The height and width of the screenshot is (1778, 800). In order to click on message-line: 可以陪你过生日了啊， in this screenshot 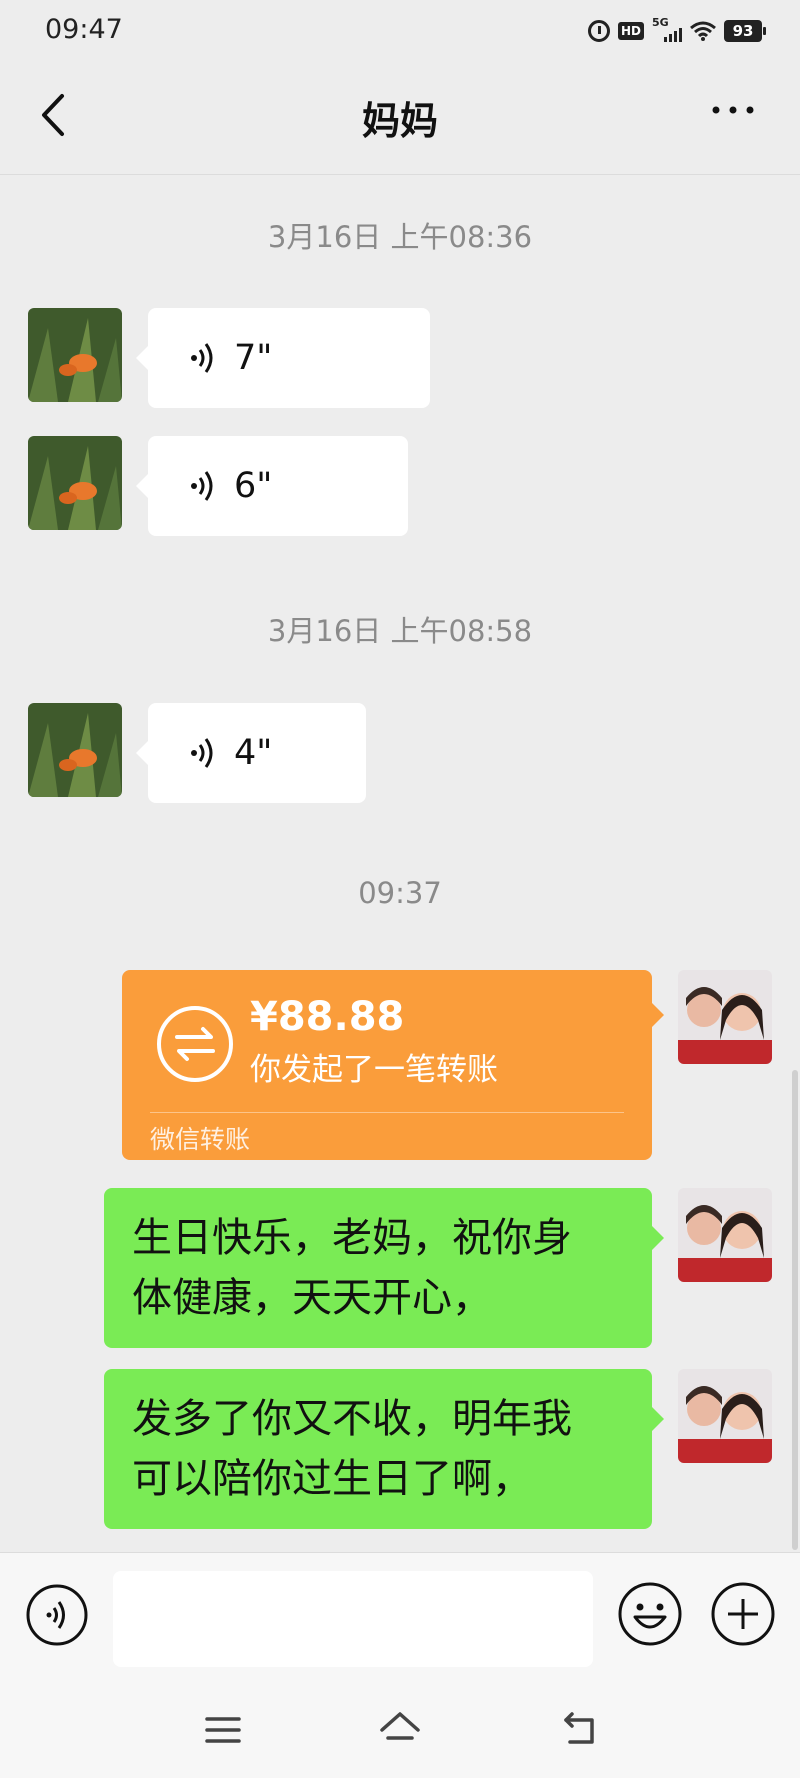, I will do `click(332, 1479)`.